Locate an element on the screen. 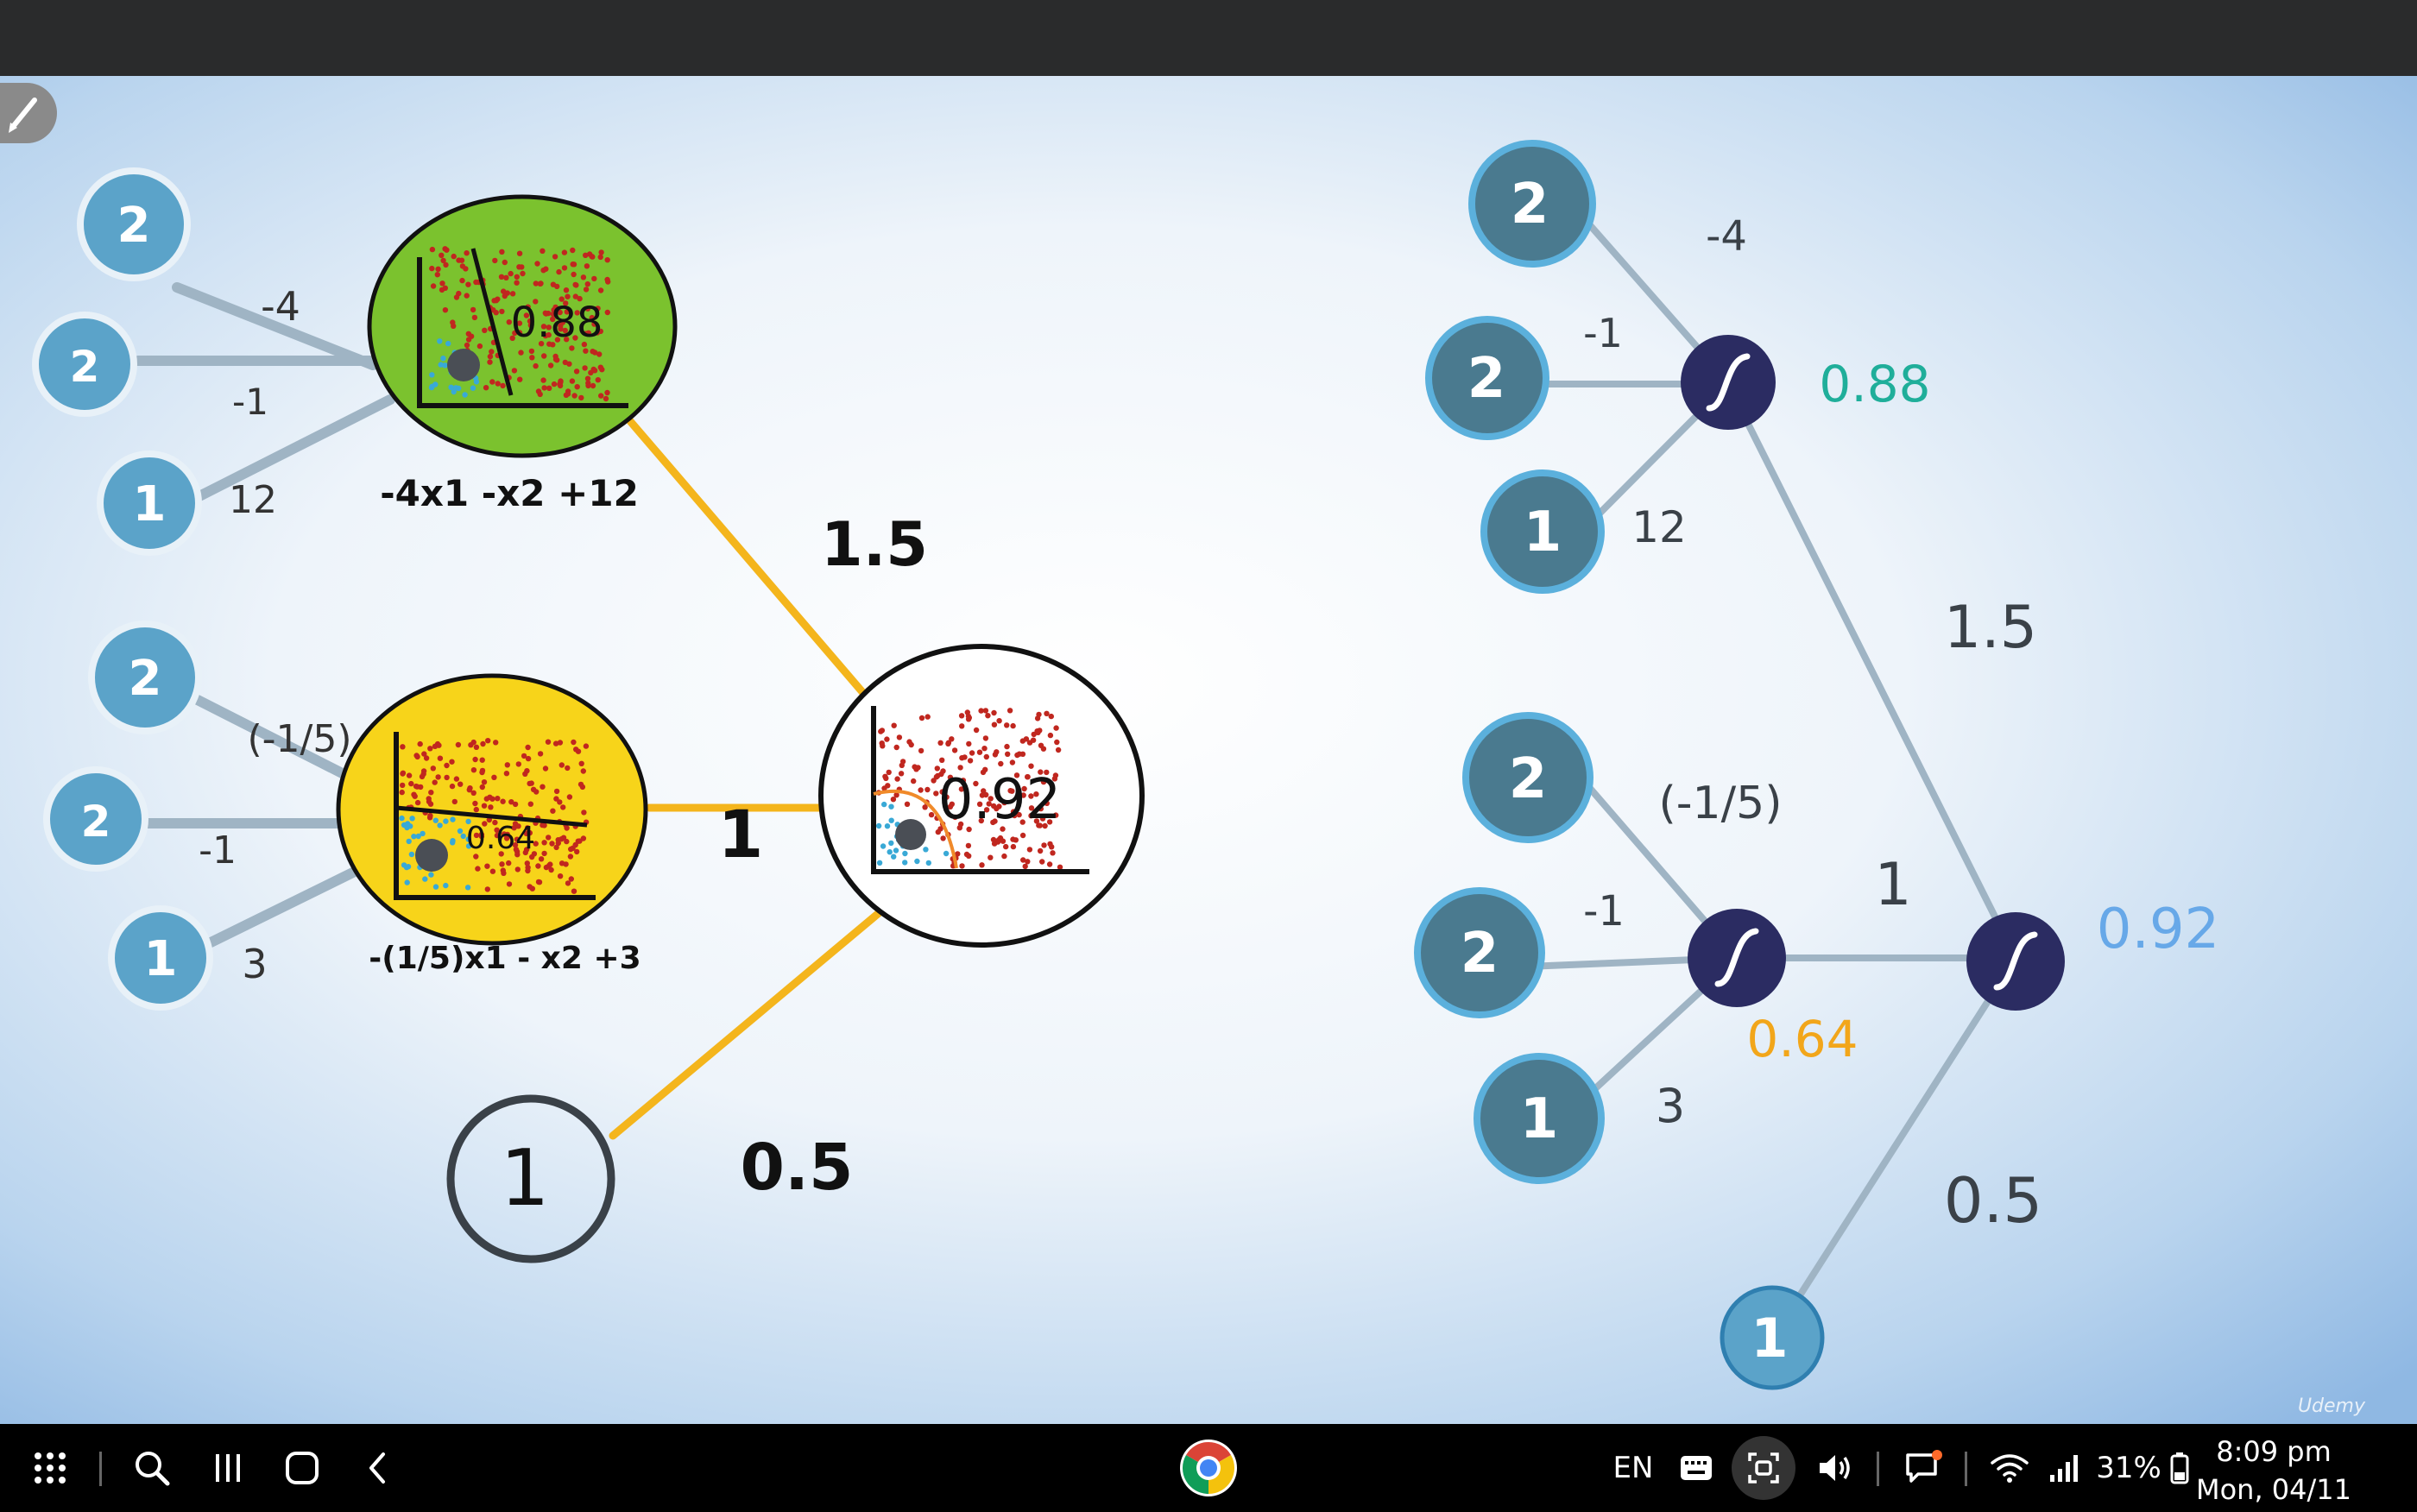 Image resolution: width=2417 pixels, height=1512 pixels. recents-icon is located at coordinates (228, 1468).